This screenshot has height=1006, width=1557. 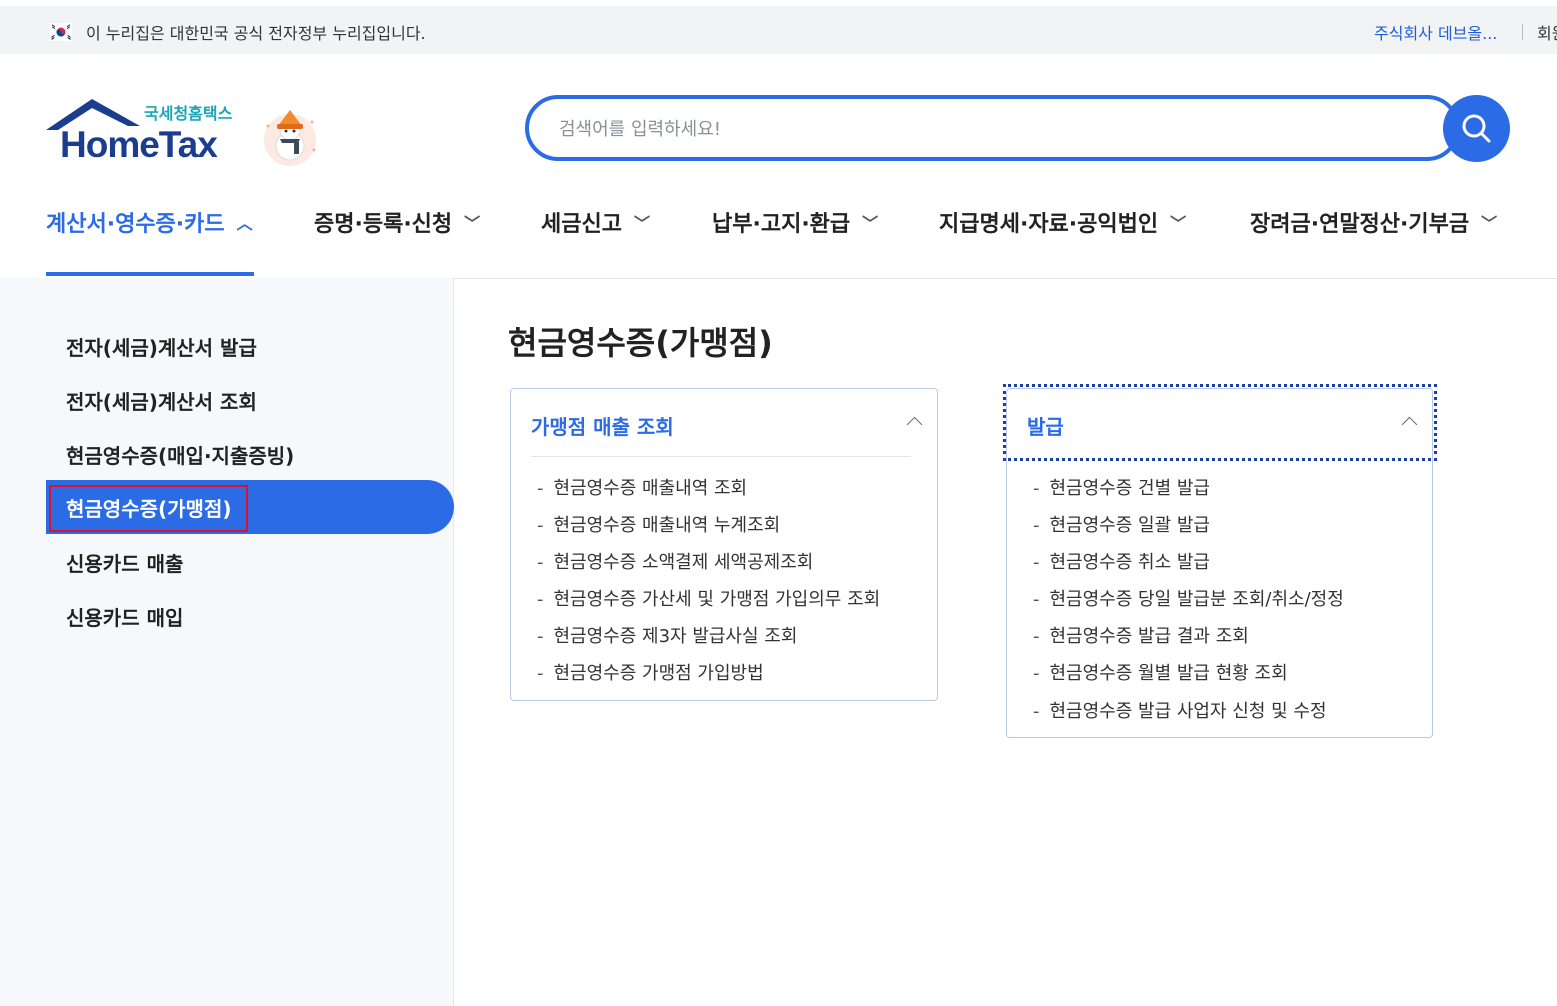 I want to click on active-tab-indicator, so click(x=150, y=274).